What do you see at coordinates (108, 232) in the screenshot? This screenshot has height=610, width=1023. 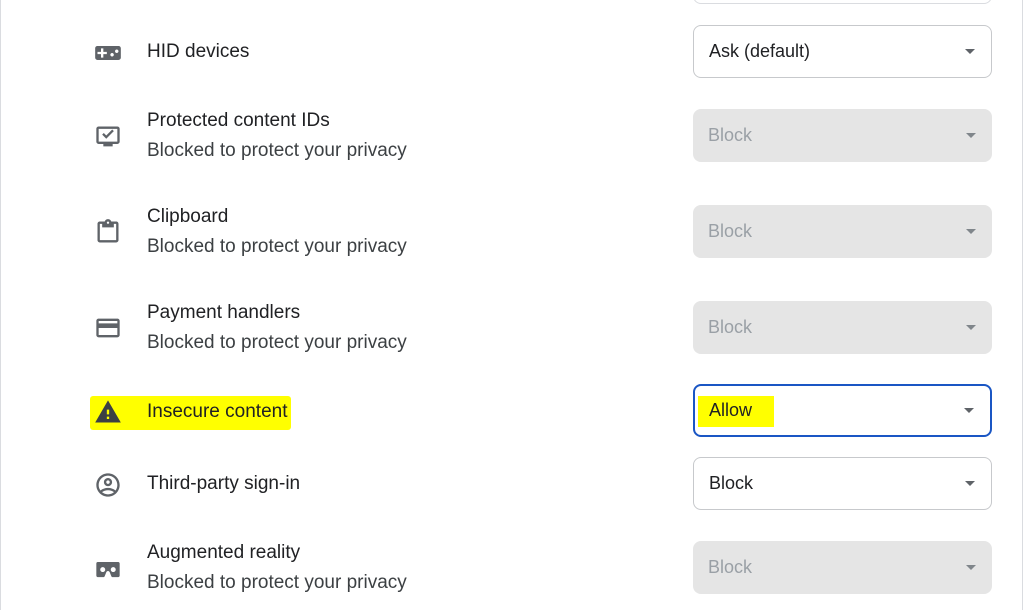 I see `clipboard-icon` at bounding box center [108, 232].